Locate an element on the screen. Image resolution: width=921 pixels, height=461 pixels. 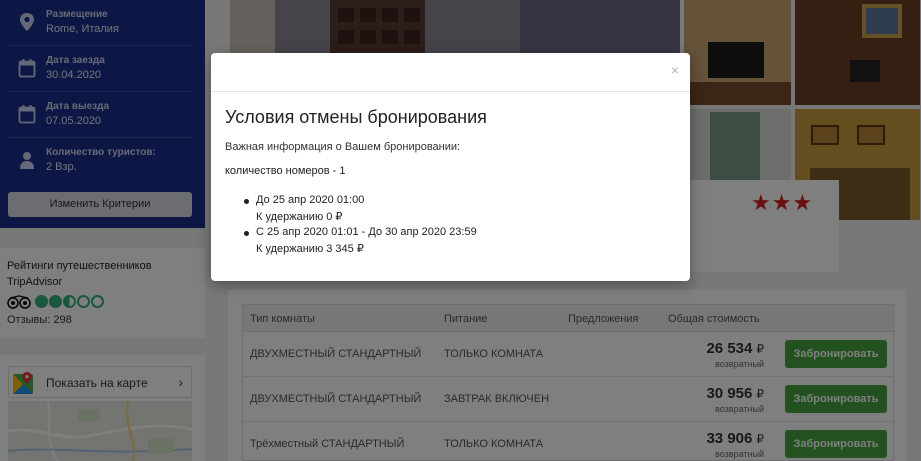
rooms-count: количество номеров - 1 is located at coordinates (285, 171).